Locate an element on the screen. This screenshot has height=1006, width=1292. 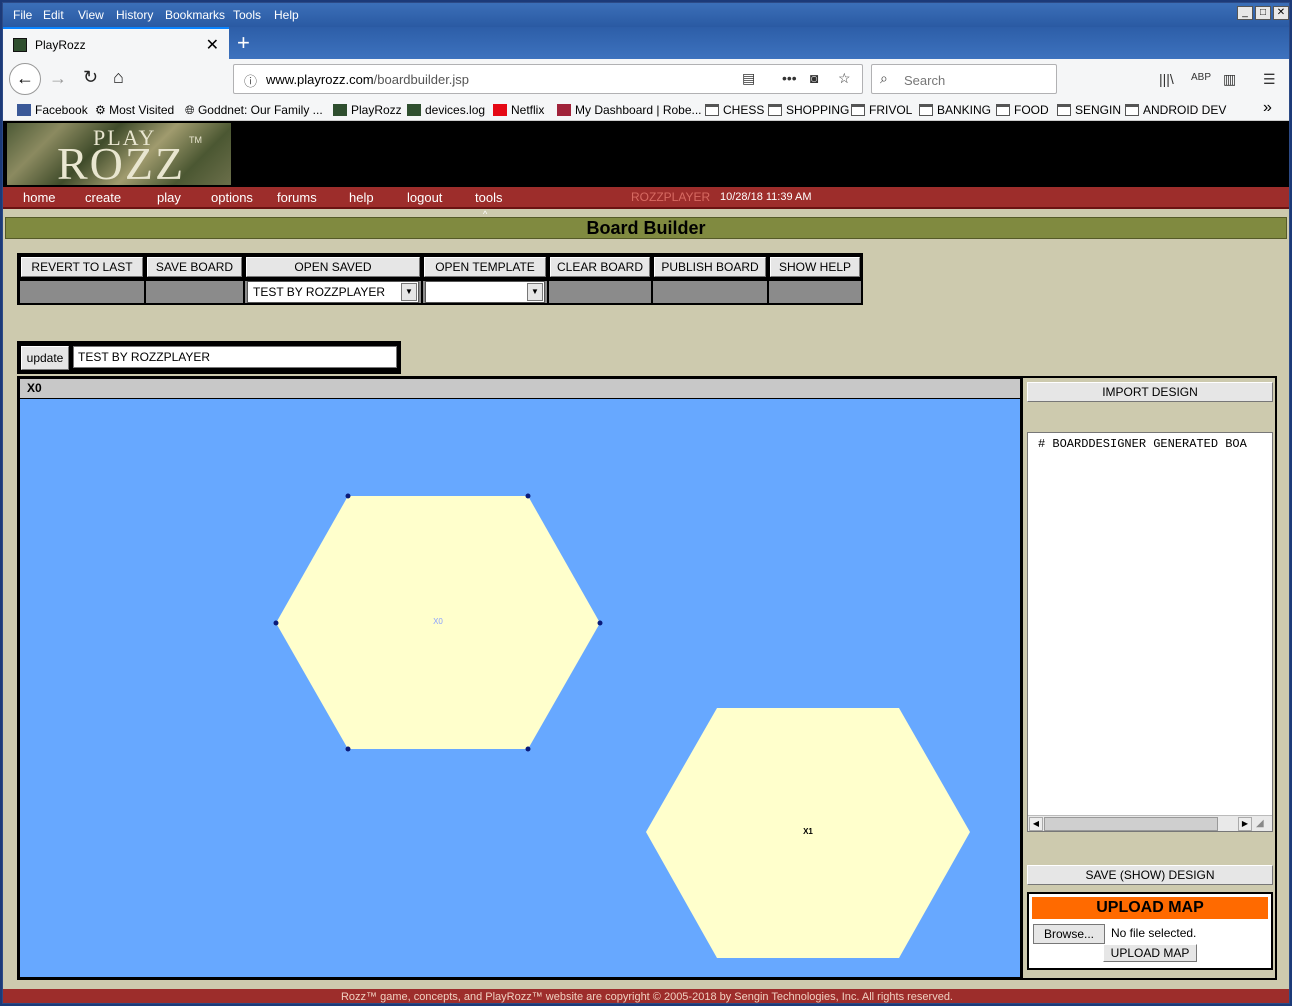
nav-logout: logout is located at coordinates (424, 197).